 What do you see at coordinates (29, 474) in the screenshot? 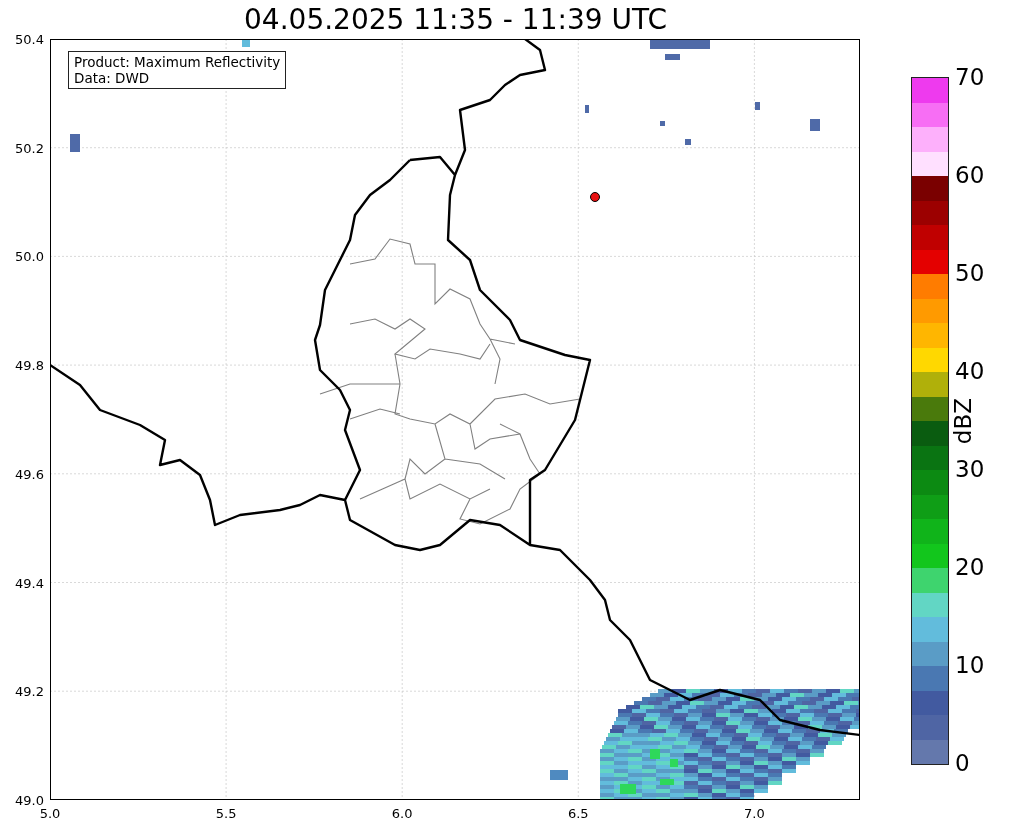
I see `axis-tick-label: 49.6` at bounding box center [29, 474].